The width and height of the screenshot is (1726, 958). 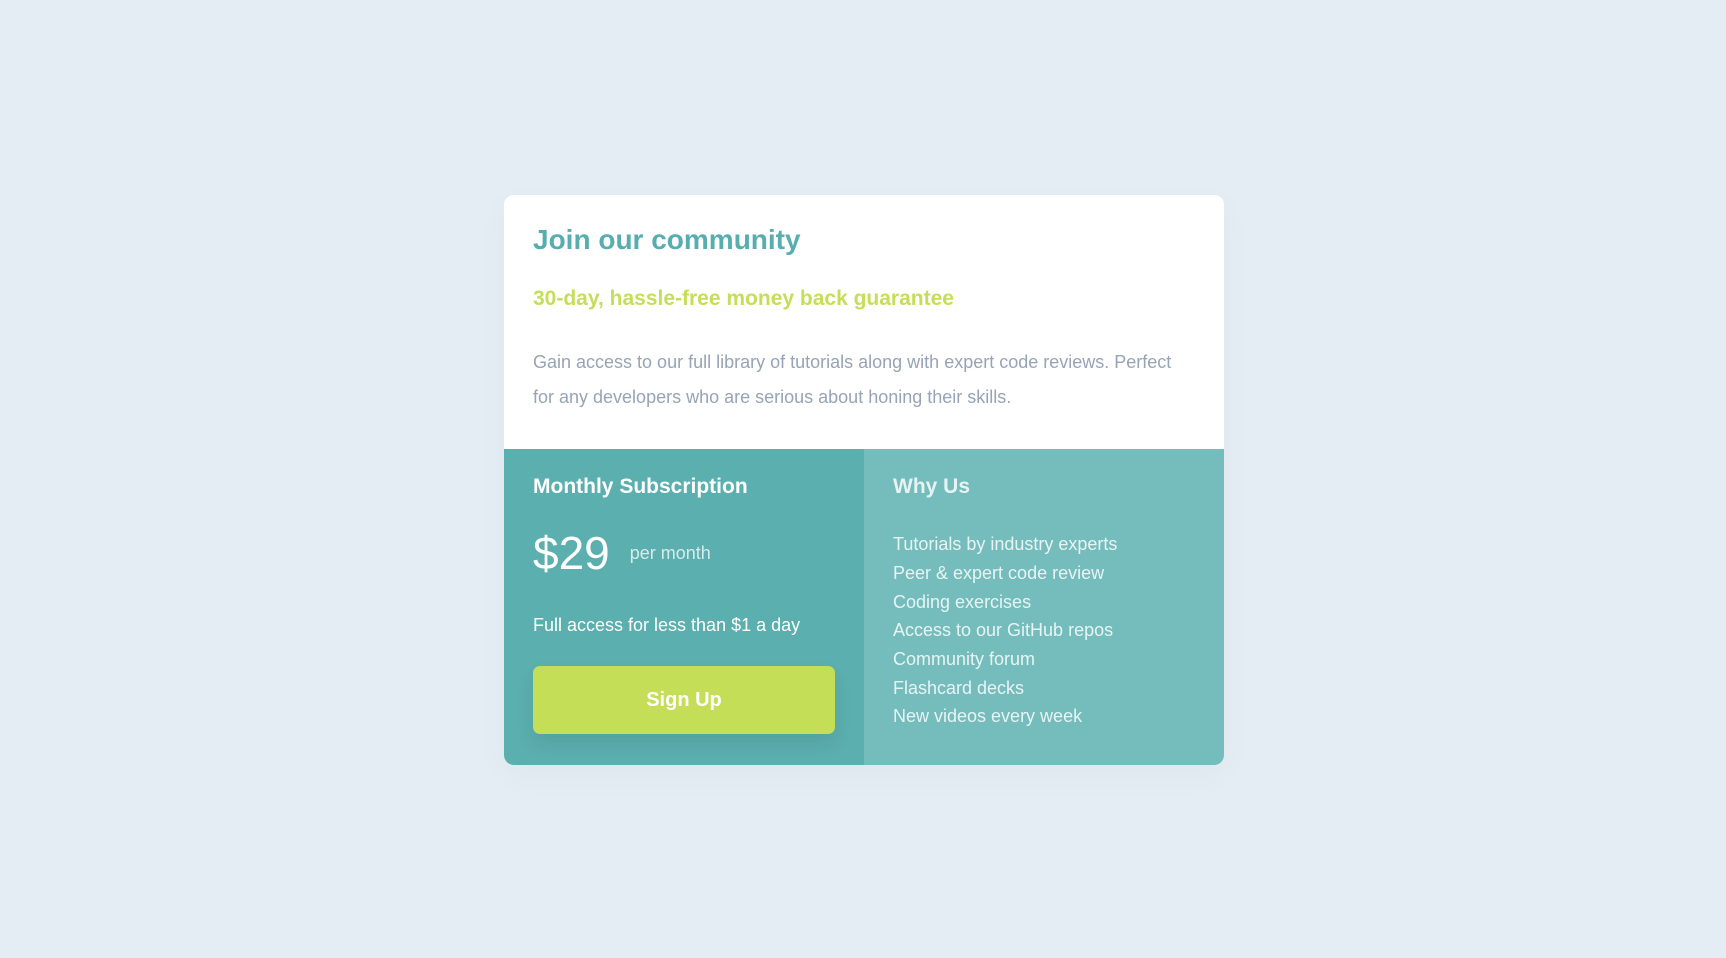 What do you see at coordinates (667, 239) in the screenshot?
I see `page-title: Join our community` at bounding box center [667, 239].